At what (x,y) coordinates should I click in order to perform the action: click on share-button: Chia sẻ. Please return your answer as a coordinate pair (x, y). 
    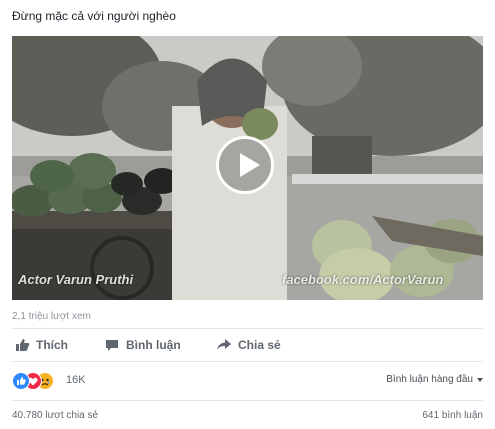
    Looking at the image, I should click on (248, 345).